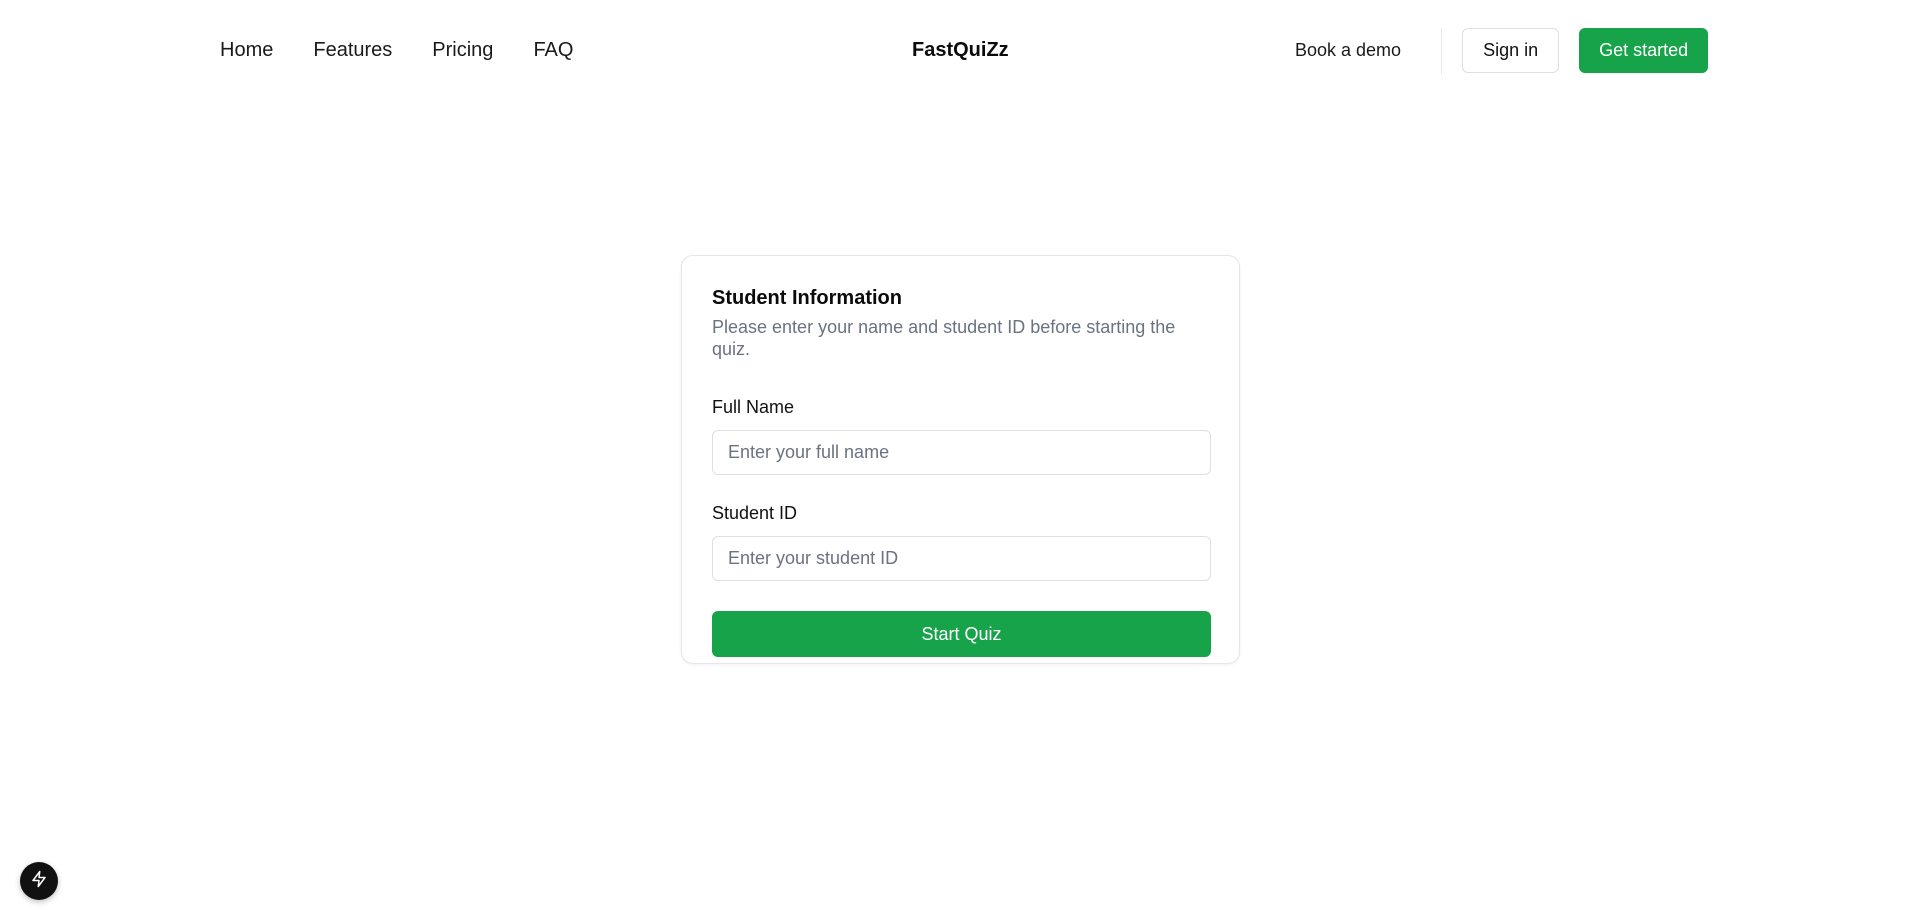 This screenshot has height=918, width=1919. What do you see at coordinates (807, 298) in the screenshot?
I see `card-title: Student Information` at bounding box center [807, 298].